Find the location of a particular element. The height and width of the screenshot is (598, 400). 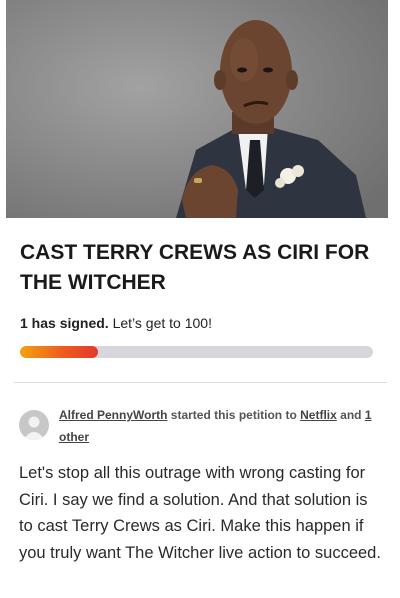

signature-status: 1 has signed. Let’s get to 100! is located at coordinates (116, 323).